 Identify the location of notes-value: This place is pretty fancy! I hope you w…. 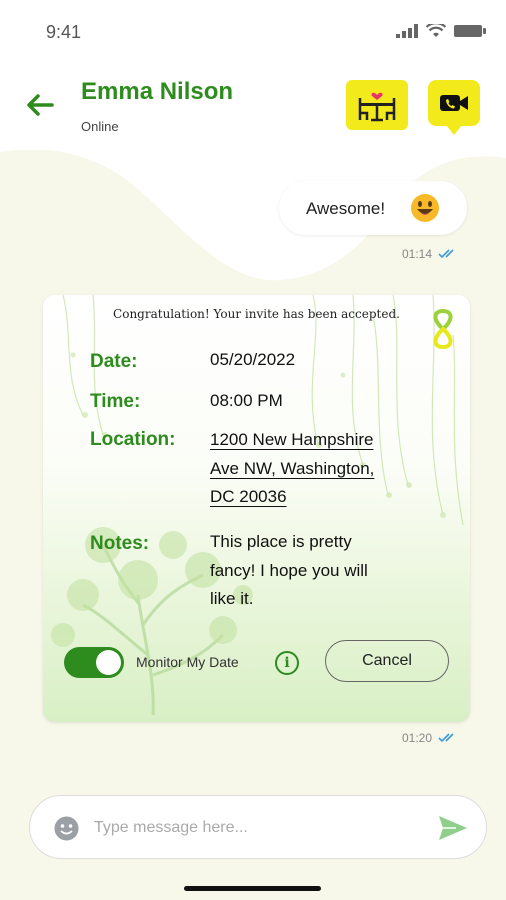
(289, 571).